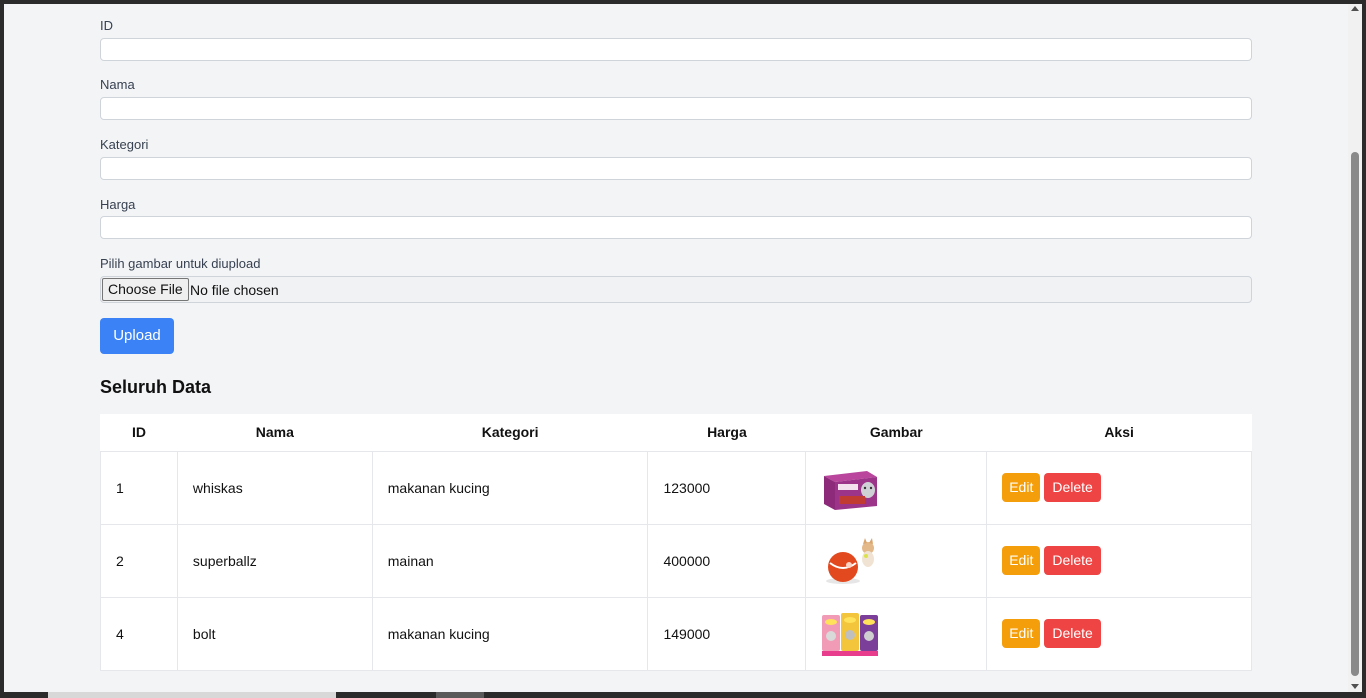 This screenshot has width=1366, height=698. Describe the element at coordinates (117, 84) in the screenshot. I see `nama-label: Nama` at that location.